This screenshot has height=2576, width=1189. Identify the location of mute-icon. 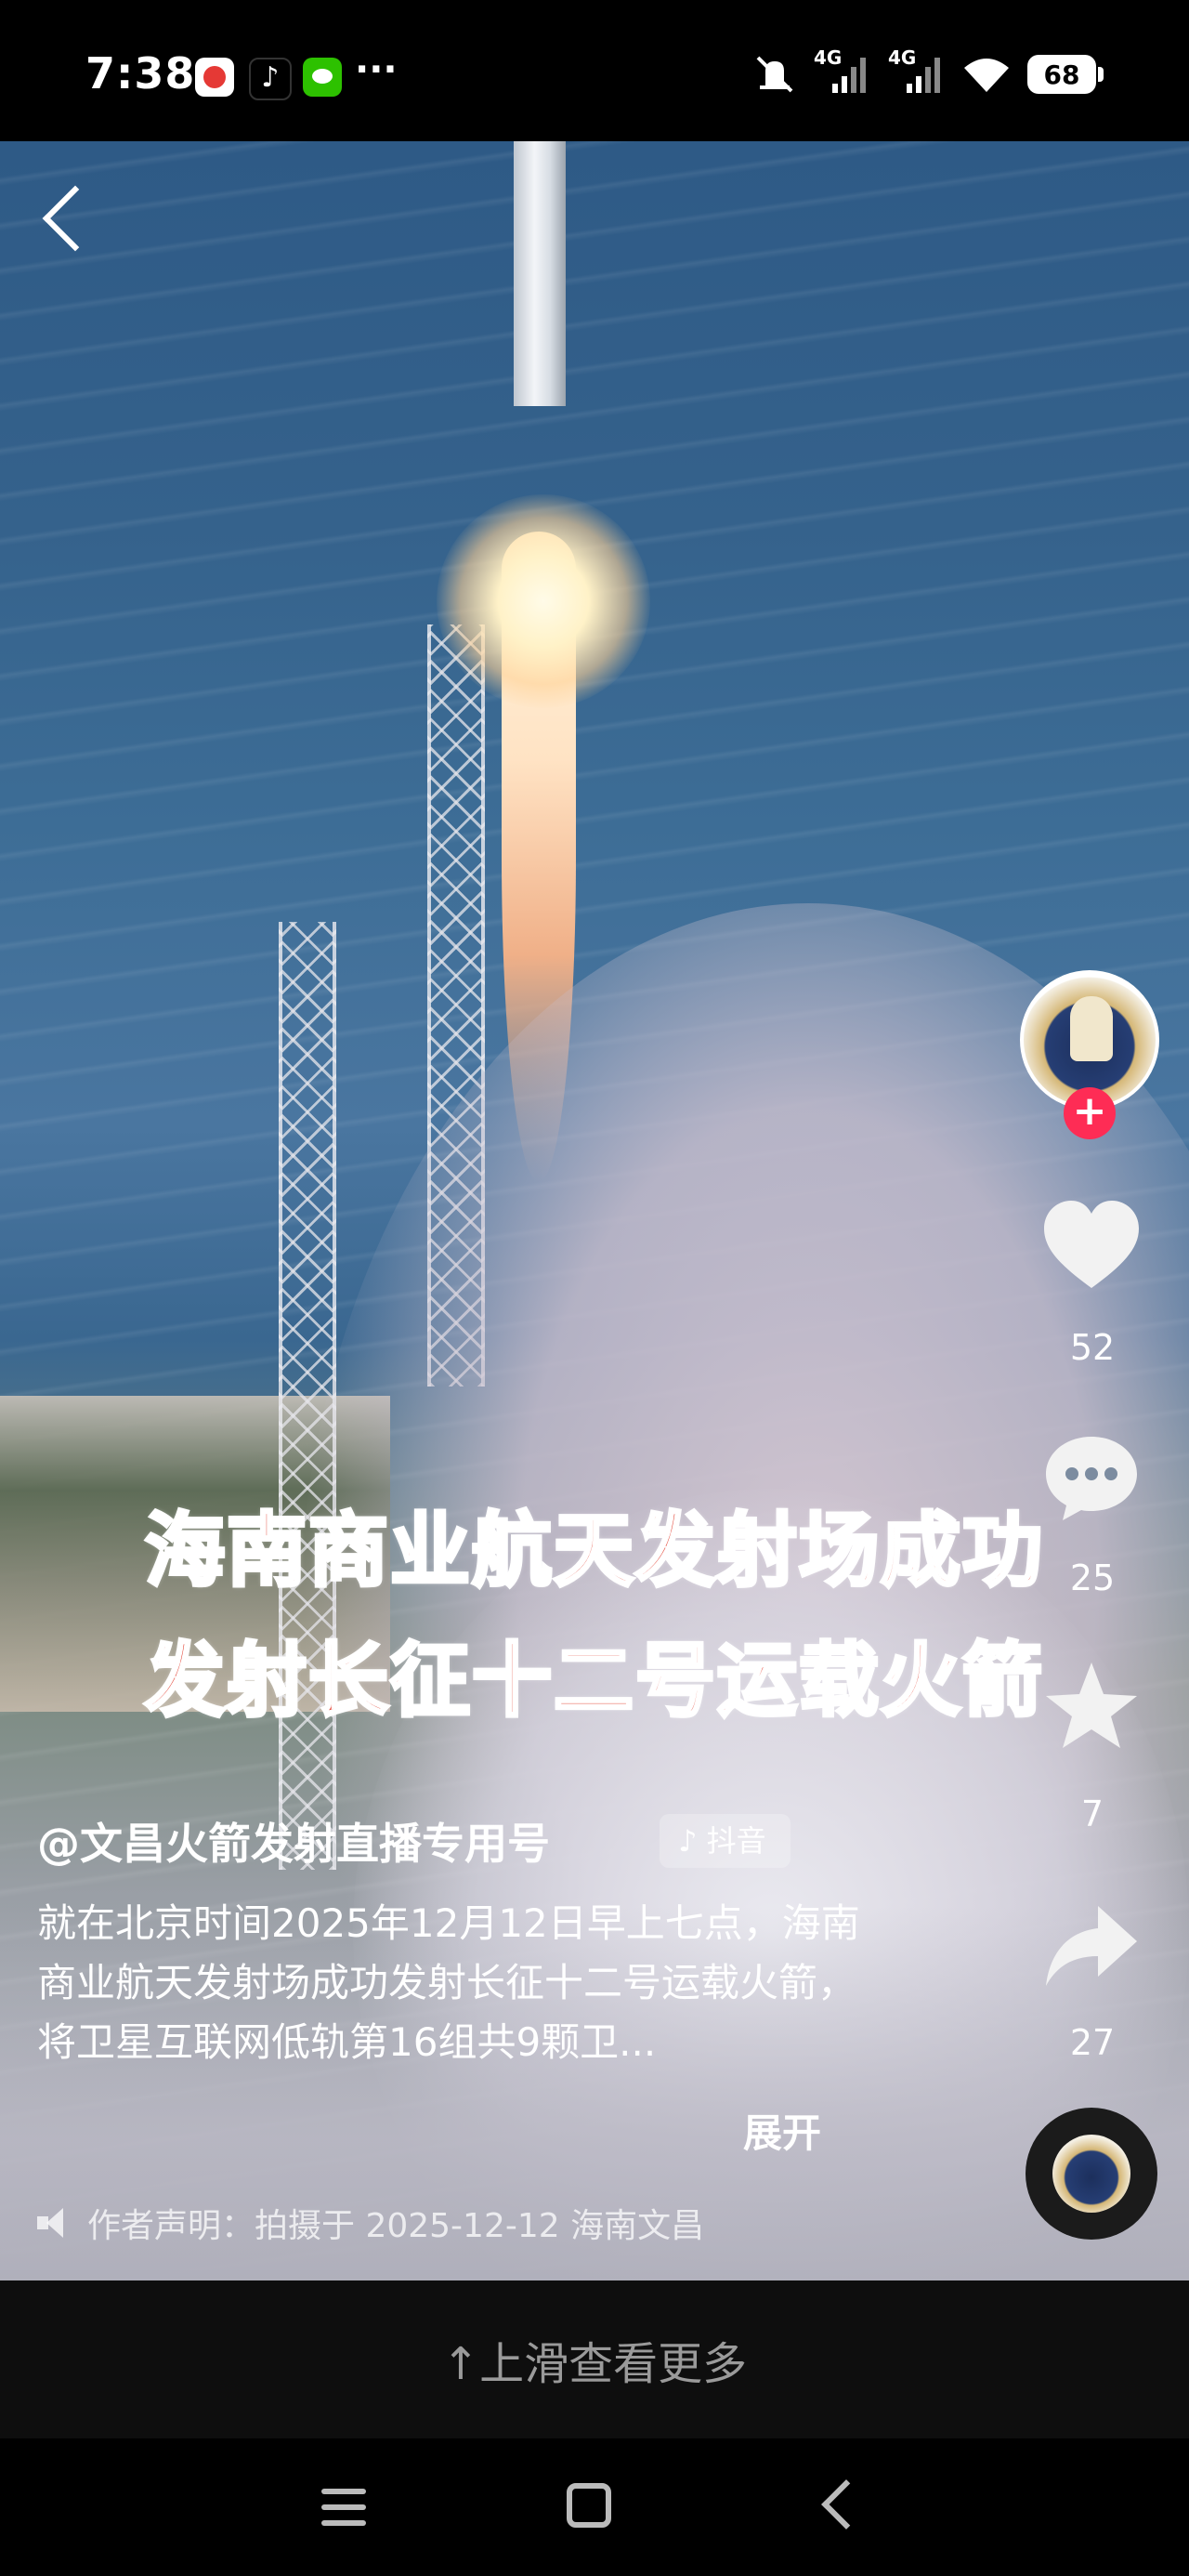
(775, 74).